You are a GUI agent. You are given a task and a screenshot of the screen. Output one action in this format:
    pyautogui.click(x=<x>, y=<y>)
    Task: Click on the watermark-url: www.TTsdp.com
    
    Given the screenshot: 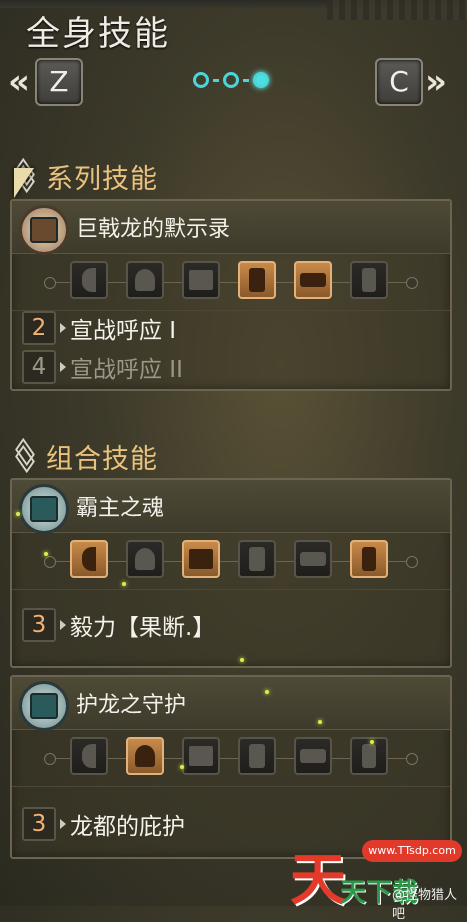 What is the action you would take?
    pyautogui.click(x=412, y=851)
    